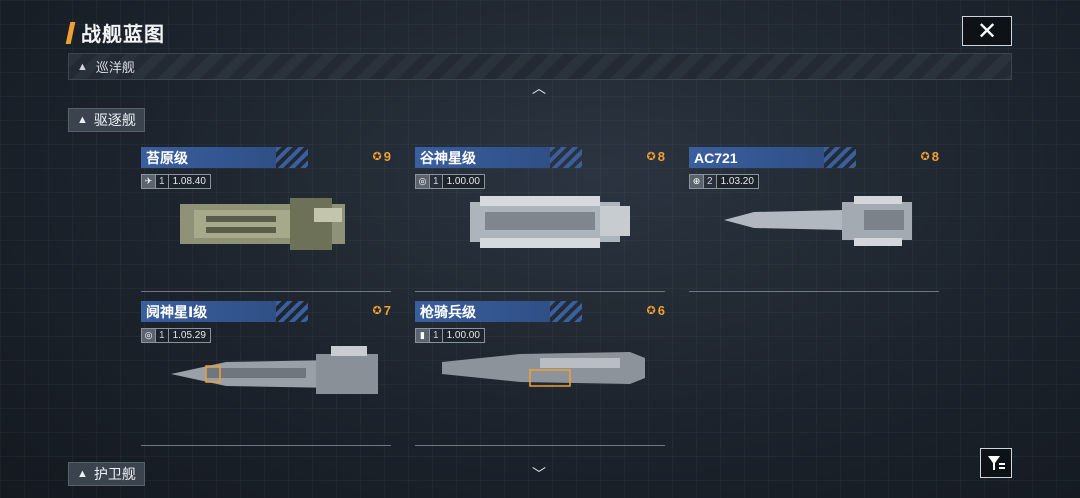 The height and width of the screenshot is (498, 1080). I want to click on missile-icon: ▮, so click(422, 335).